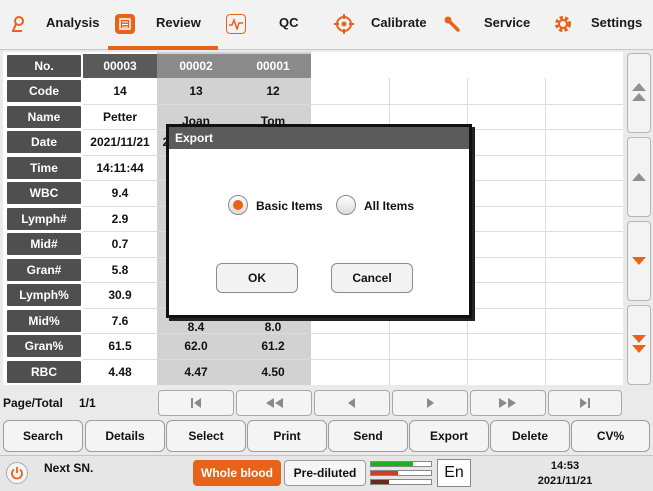  Describe the element at coordinates (120, 219) in the screenshot. I see `cell-lymph-num: 2.9` at that location.